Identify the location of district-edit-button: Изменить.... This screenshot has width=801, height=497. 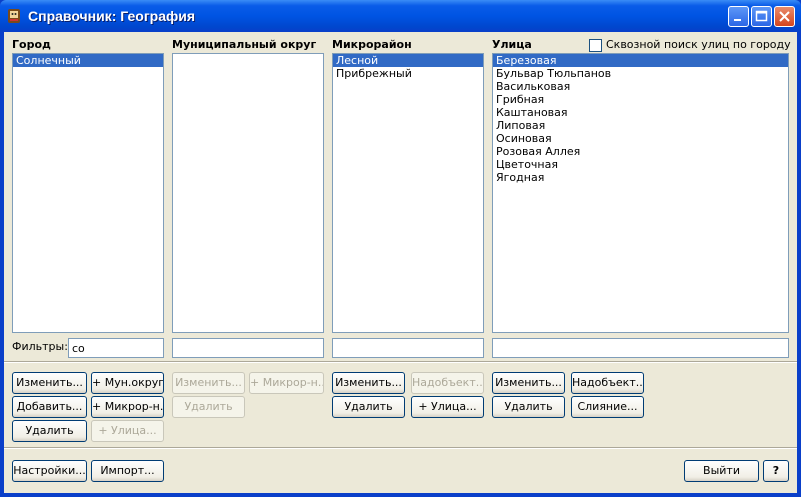
(208, 383).